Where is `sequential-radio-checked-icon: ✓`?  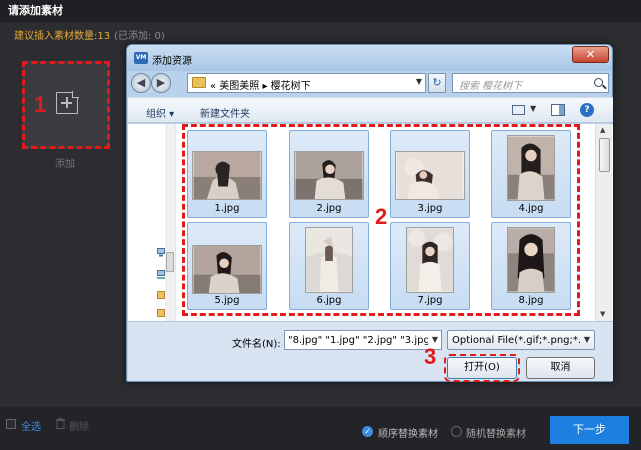 sequential-radio-checked-icon: ✓ is located at coordinates (367, 431).